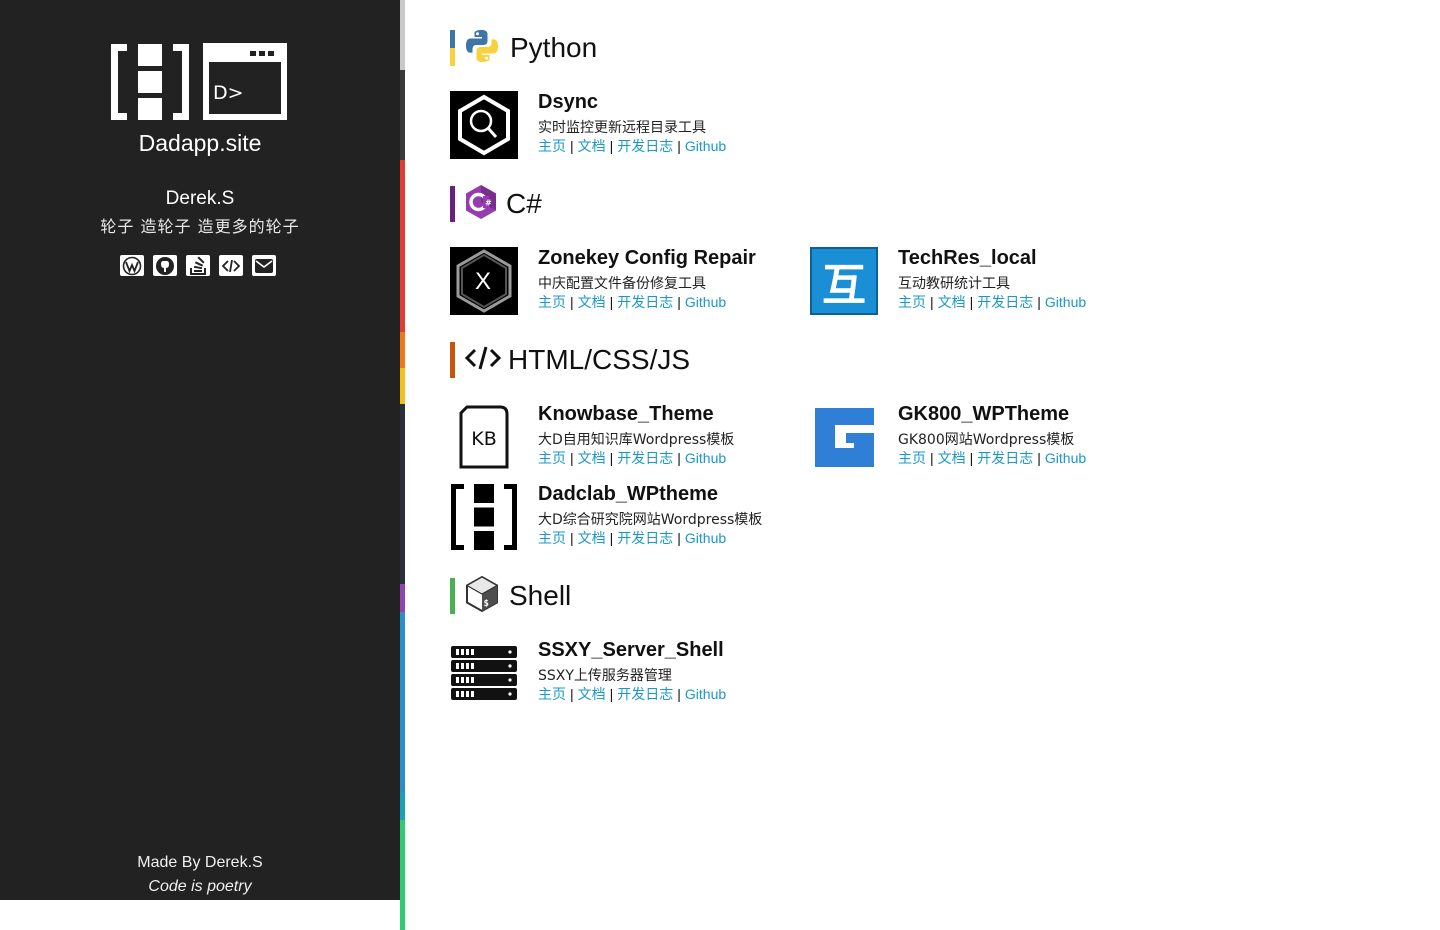  I want to click on knowbase-icon: KB, so click(484, 437).